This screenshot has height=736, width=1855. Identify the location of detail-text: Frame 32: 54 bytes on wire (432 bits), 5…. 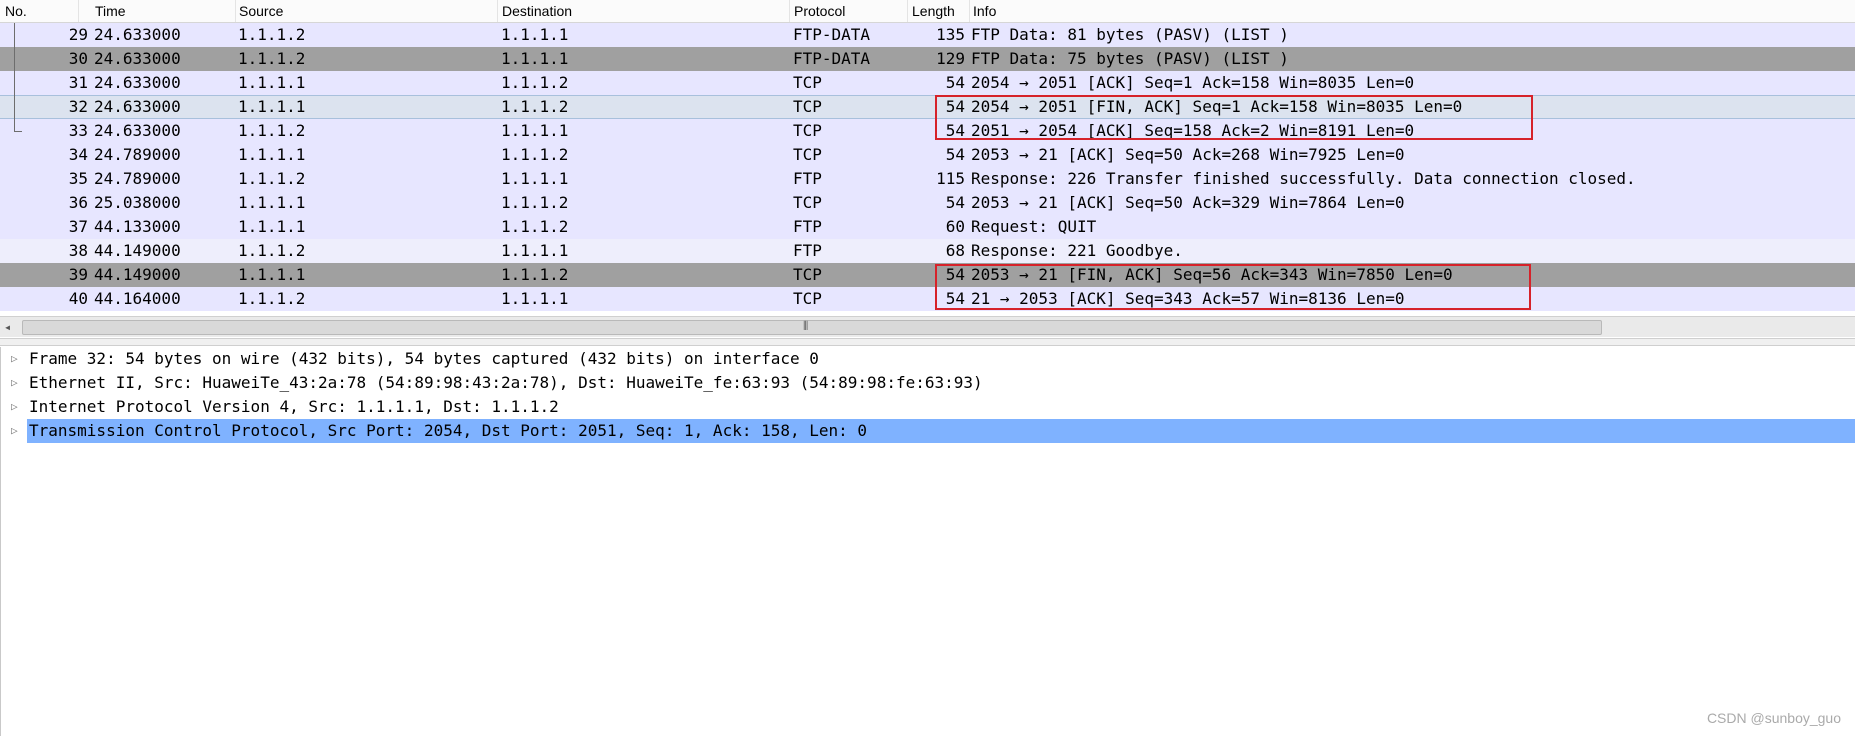
(424, 358).